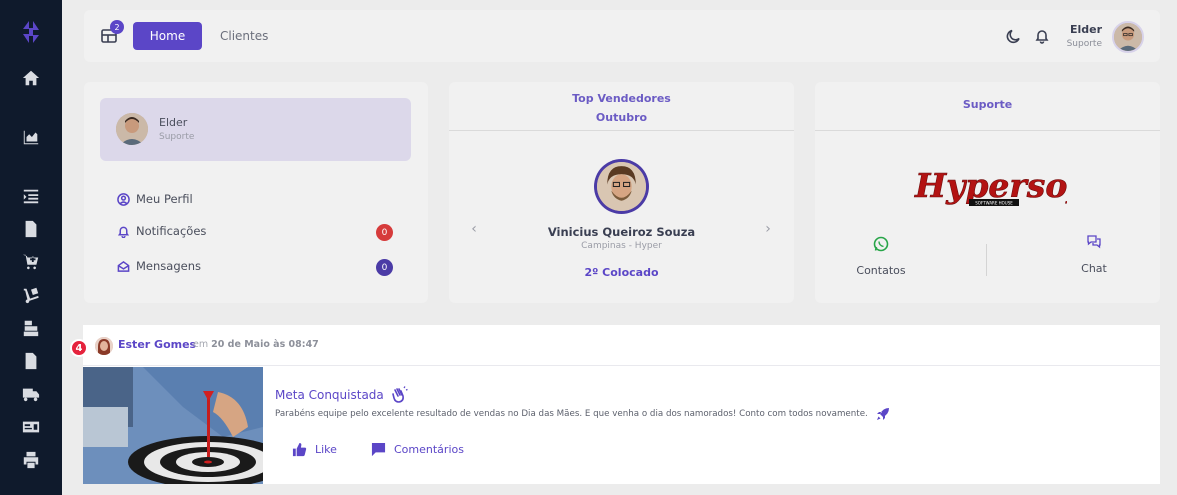 Image resolution: width=1177 pixels, height=495 pixels. What do you see at coordinates (987, 104) in the screenshot?
I see `support-title: Suporte` at bounding box center [987, 104].